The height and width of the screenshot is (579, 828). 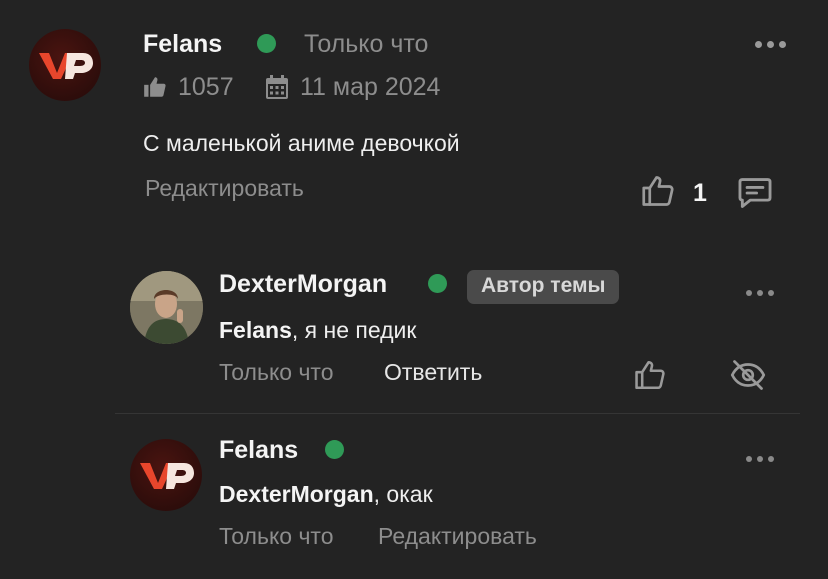 I want to click on reply-comment-button, so click(x=755, y=193).